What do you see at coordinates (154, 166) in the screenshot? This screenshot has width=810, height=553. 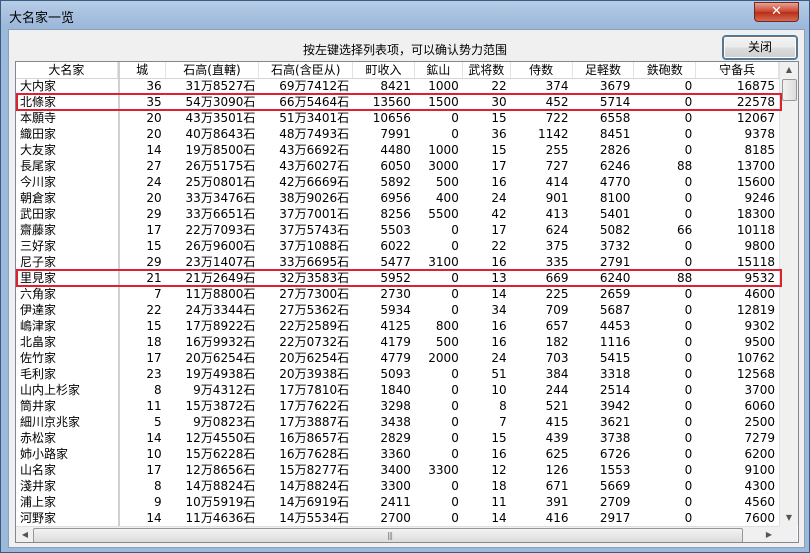 I see `table-cell: 27` at bounding box center [154, 166].